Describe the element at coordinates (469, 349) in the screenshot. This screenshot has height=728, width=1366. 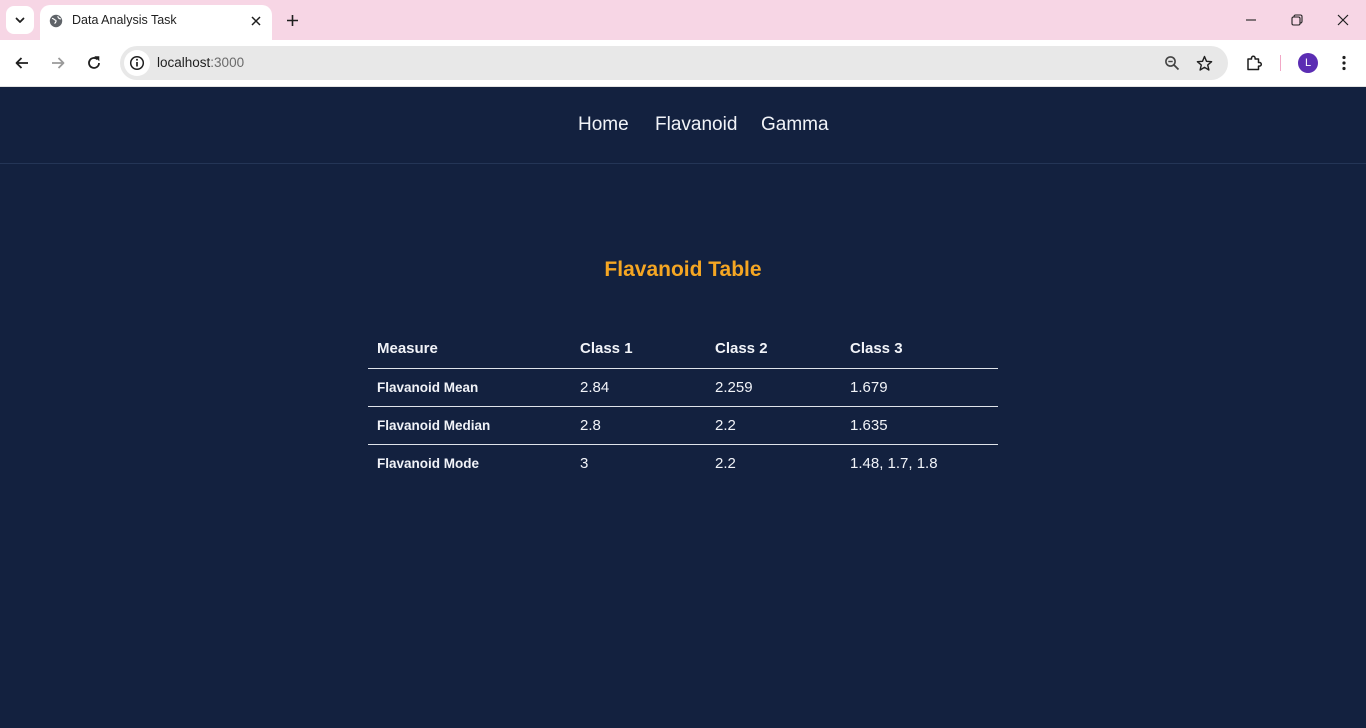
I see `column-header-measure: Measure` at that location.